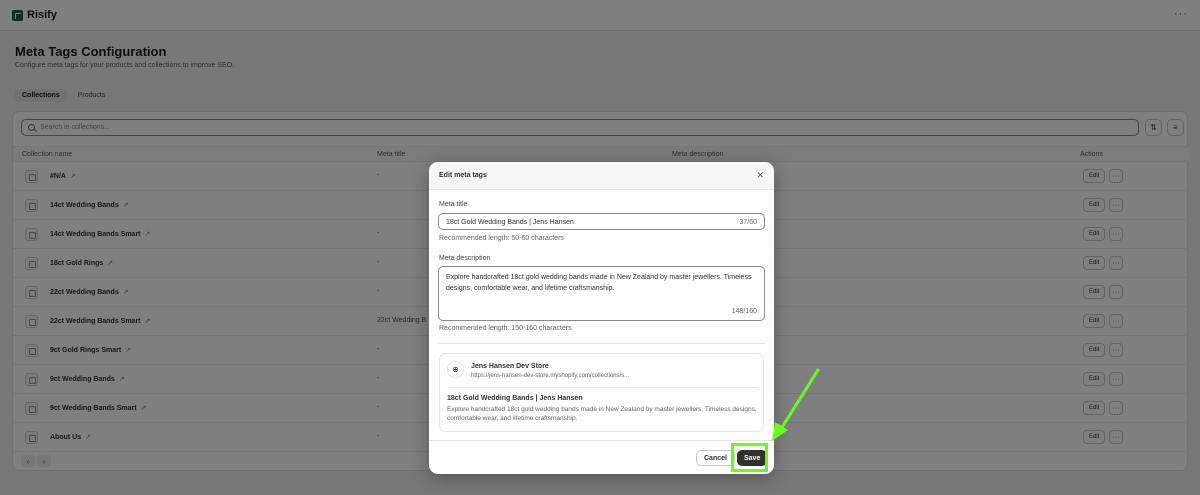 The width and height of the screenshot is (1200, 495). I want to click on pointer-arrow, so click(796, 404).